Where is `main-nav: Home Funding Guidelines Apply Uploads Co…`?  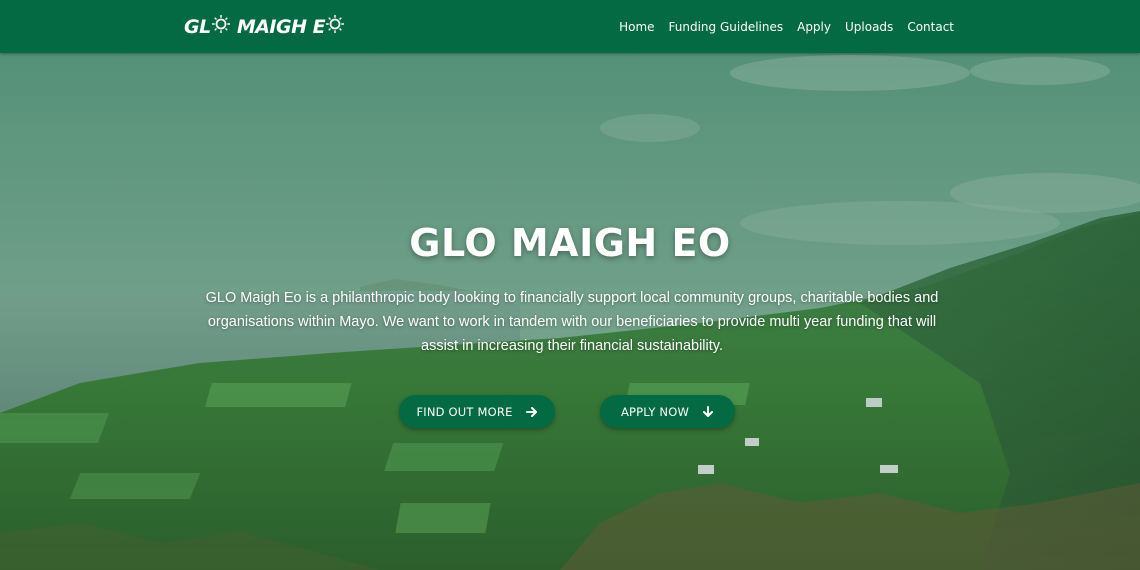 main-nav: Home Funding Guidelines Apply Uploads Co… is located at coordinates (786, 26).